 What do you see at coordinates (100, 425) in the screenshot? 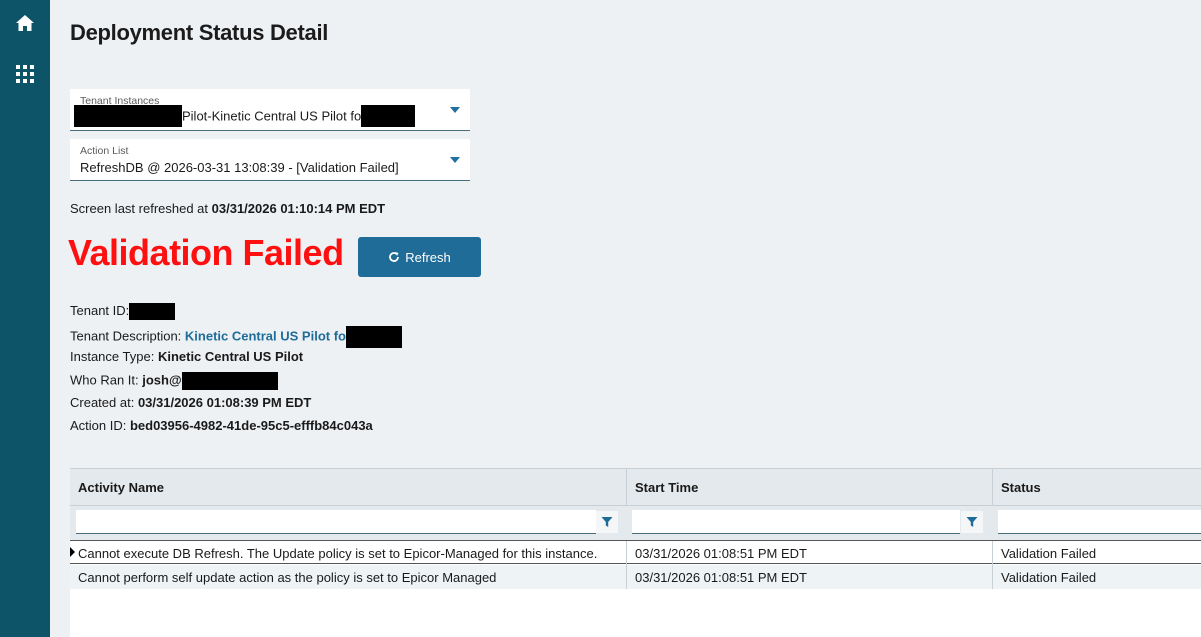
I see `action-id-label: Action ID:` at bounding box center [100, 425].